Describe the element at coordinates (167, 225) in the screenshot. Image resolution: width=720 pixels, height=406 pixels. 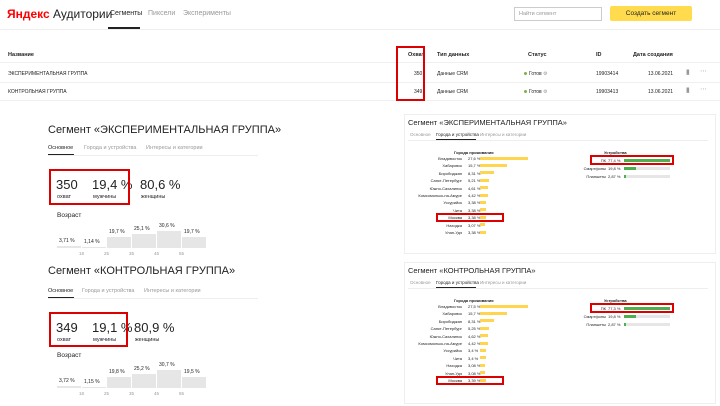
I see `age-bar-label: 30,6 %` at that location.